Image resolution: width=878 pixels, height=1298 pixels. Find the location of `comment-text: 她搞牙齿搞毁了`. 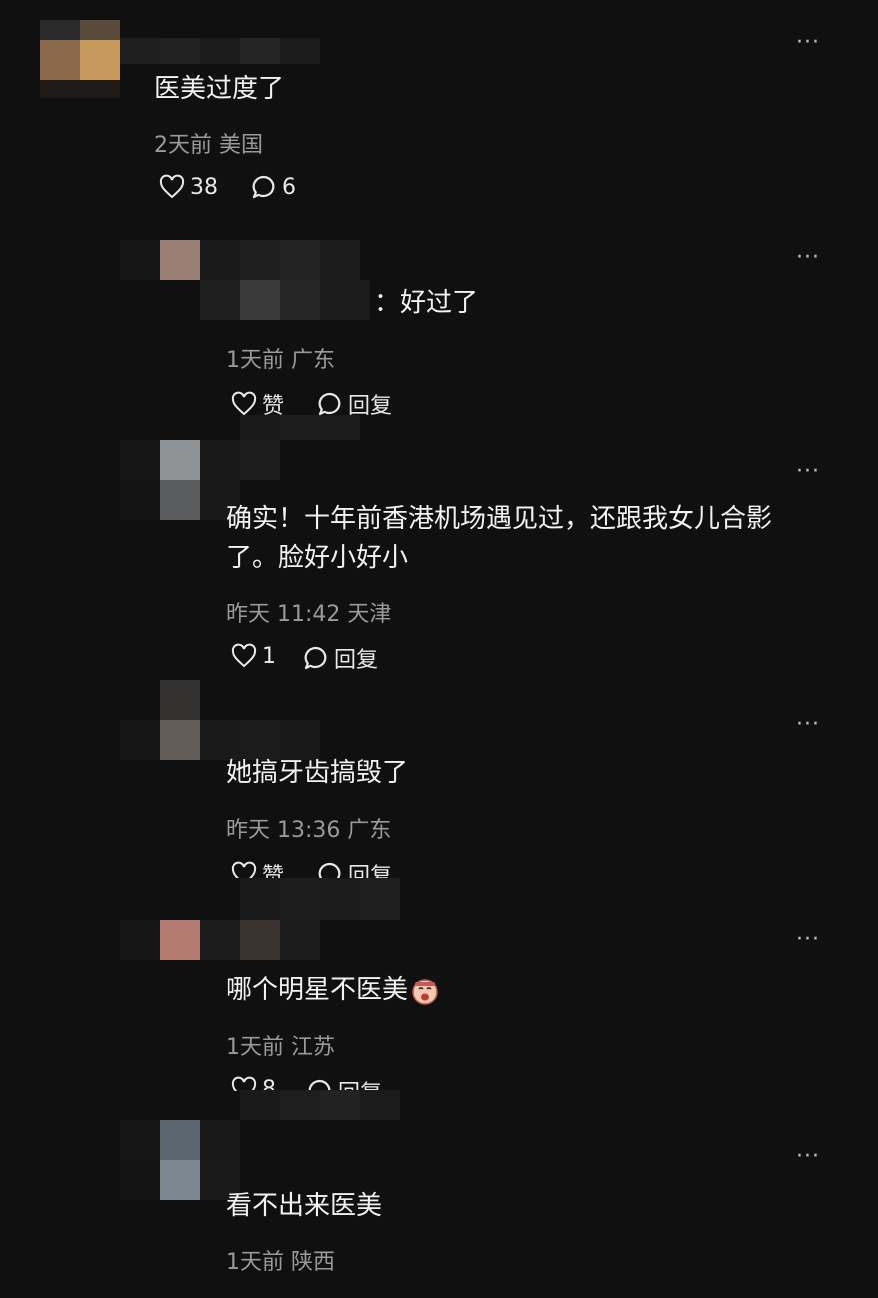

comment-text: 她搞牙齿搞毁了 is located at coordinates (317, 773).